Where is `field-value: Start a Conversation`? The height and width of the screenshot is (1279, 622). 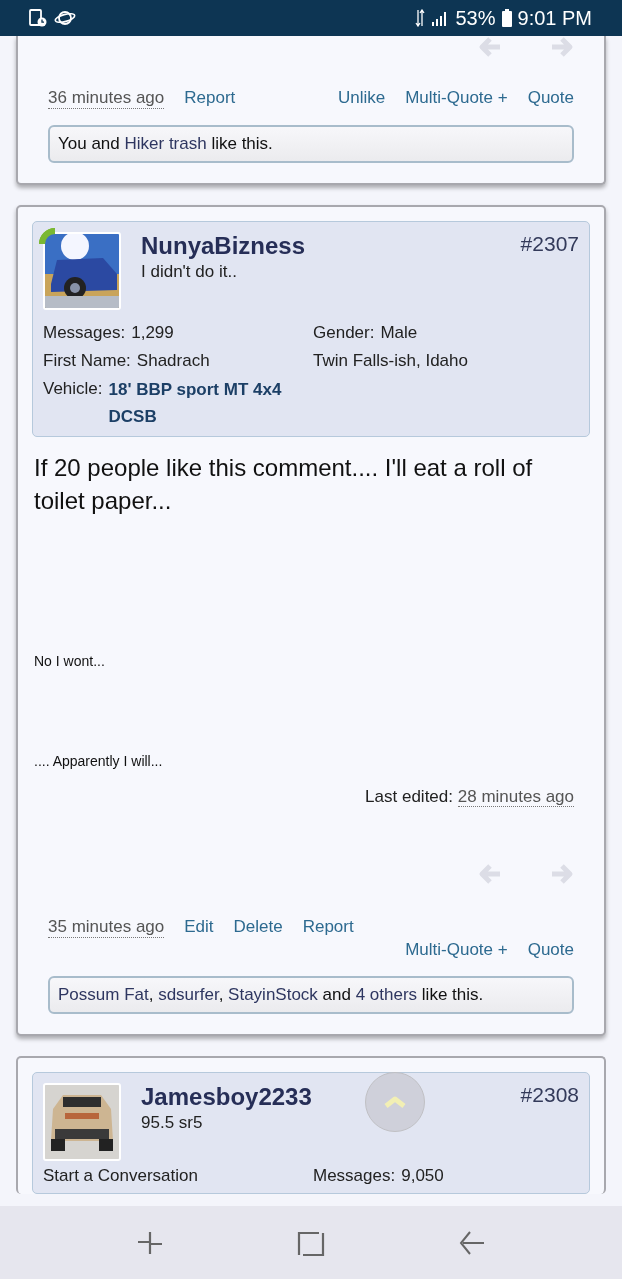
field-value: Start a Conversation is located at coordinates (120, 1176).